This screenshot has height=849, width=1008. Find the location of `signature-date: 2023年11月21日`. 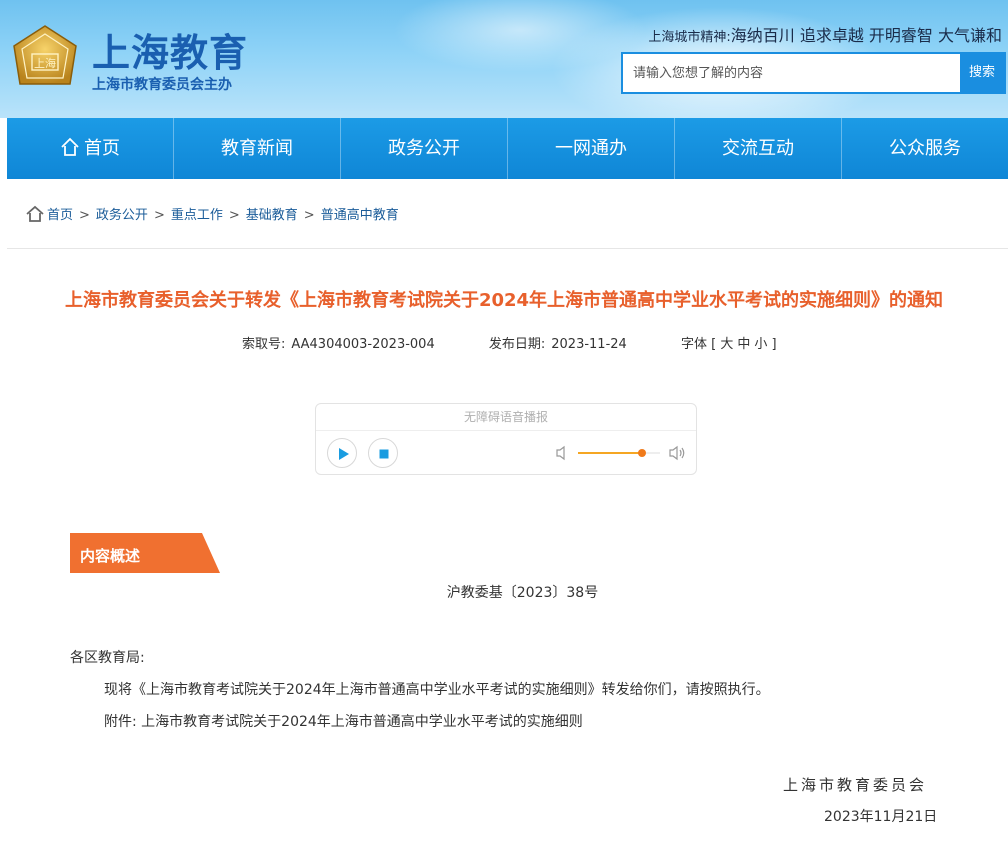

signature-date: 2023年11月21日 is located at coordinates (881, 817).